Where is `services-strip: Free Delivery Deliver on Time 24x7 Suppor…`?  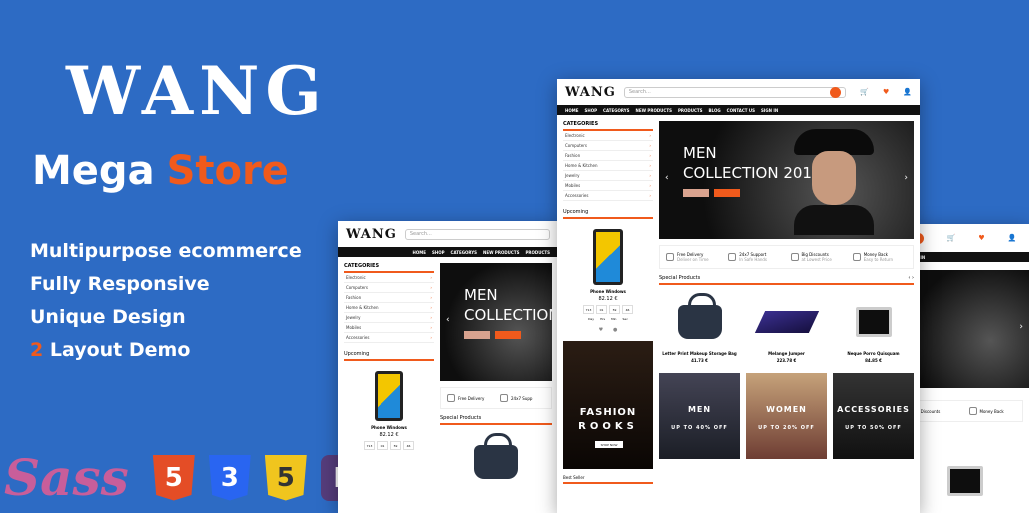 services-strip: Free Delivery Deliver on Time 24x7 Suppor… is located at coordinates (786, 257).